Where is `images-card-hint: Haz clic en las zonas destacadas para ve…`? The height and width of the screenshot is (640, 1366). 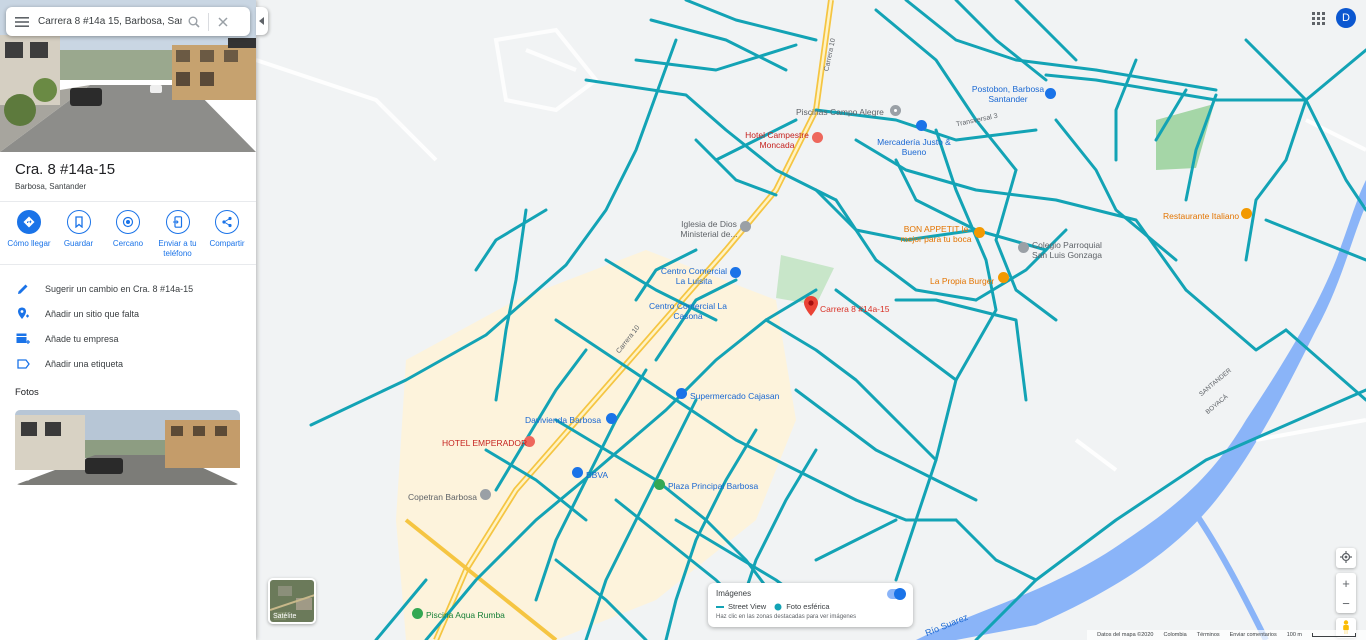
images-card-hint: Haz clic en las zonas destacadas para ve… is located at coordinates (786, 617).